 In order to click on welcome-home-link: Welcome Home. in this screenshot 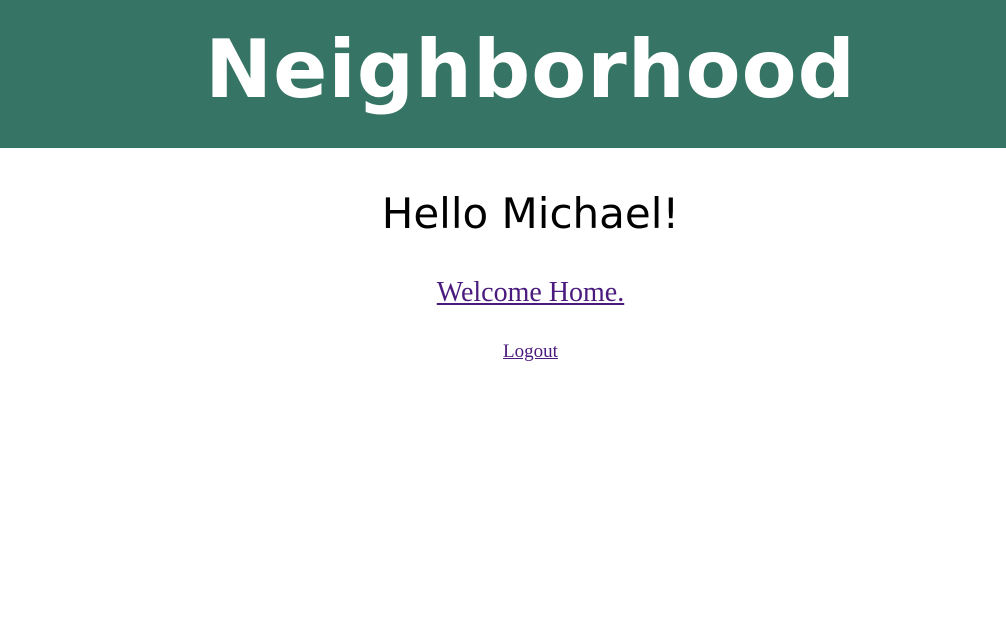, I will do `click(530, 292)`.